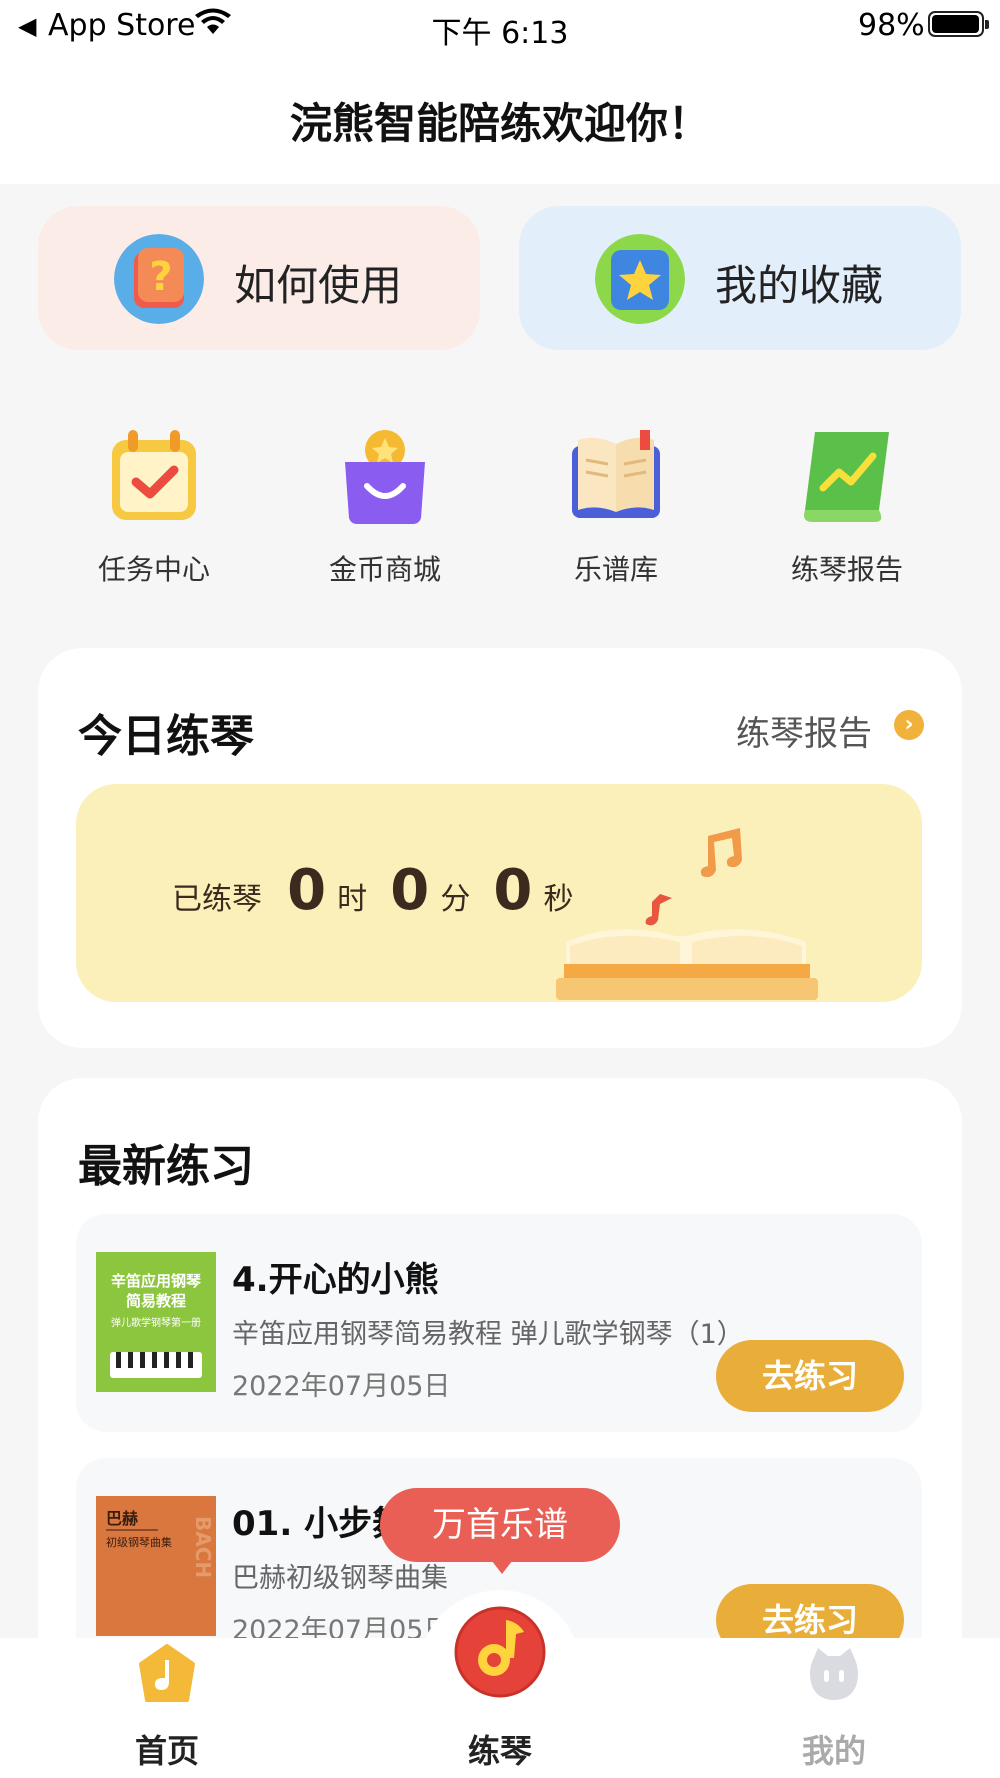 The image size is (1000, 1778). I want to click on report-chart-icon, so click(846, 477).